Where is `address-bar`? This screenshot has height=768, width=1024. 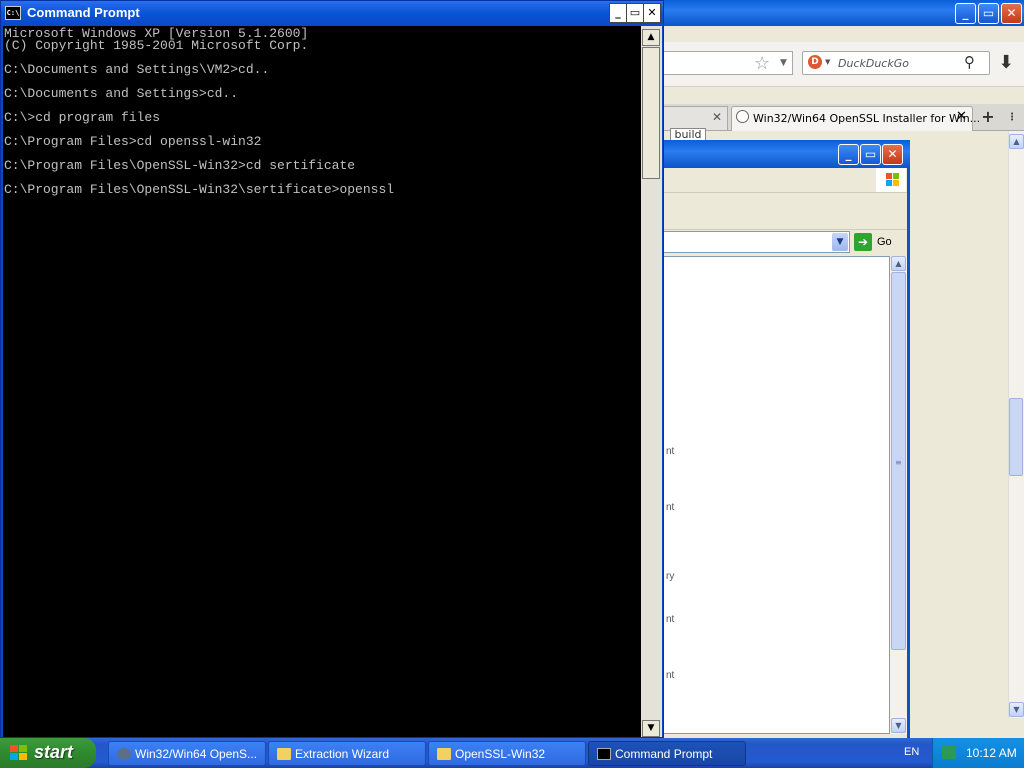
address-bar is located at coordinates (754, 242).